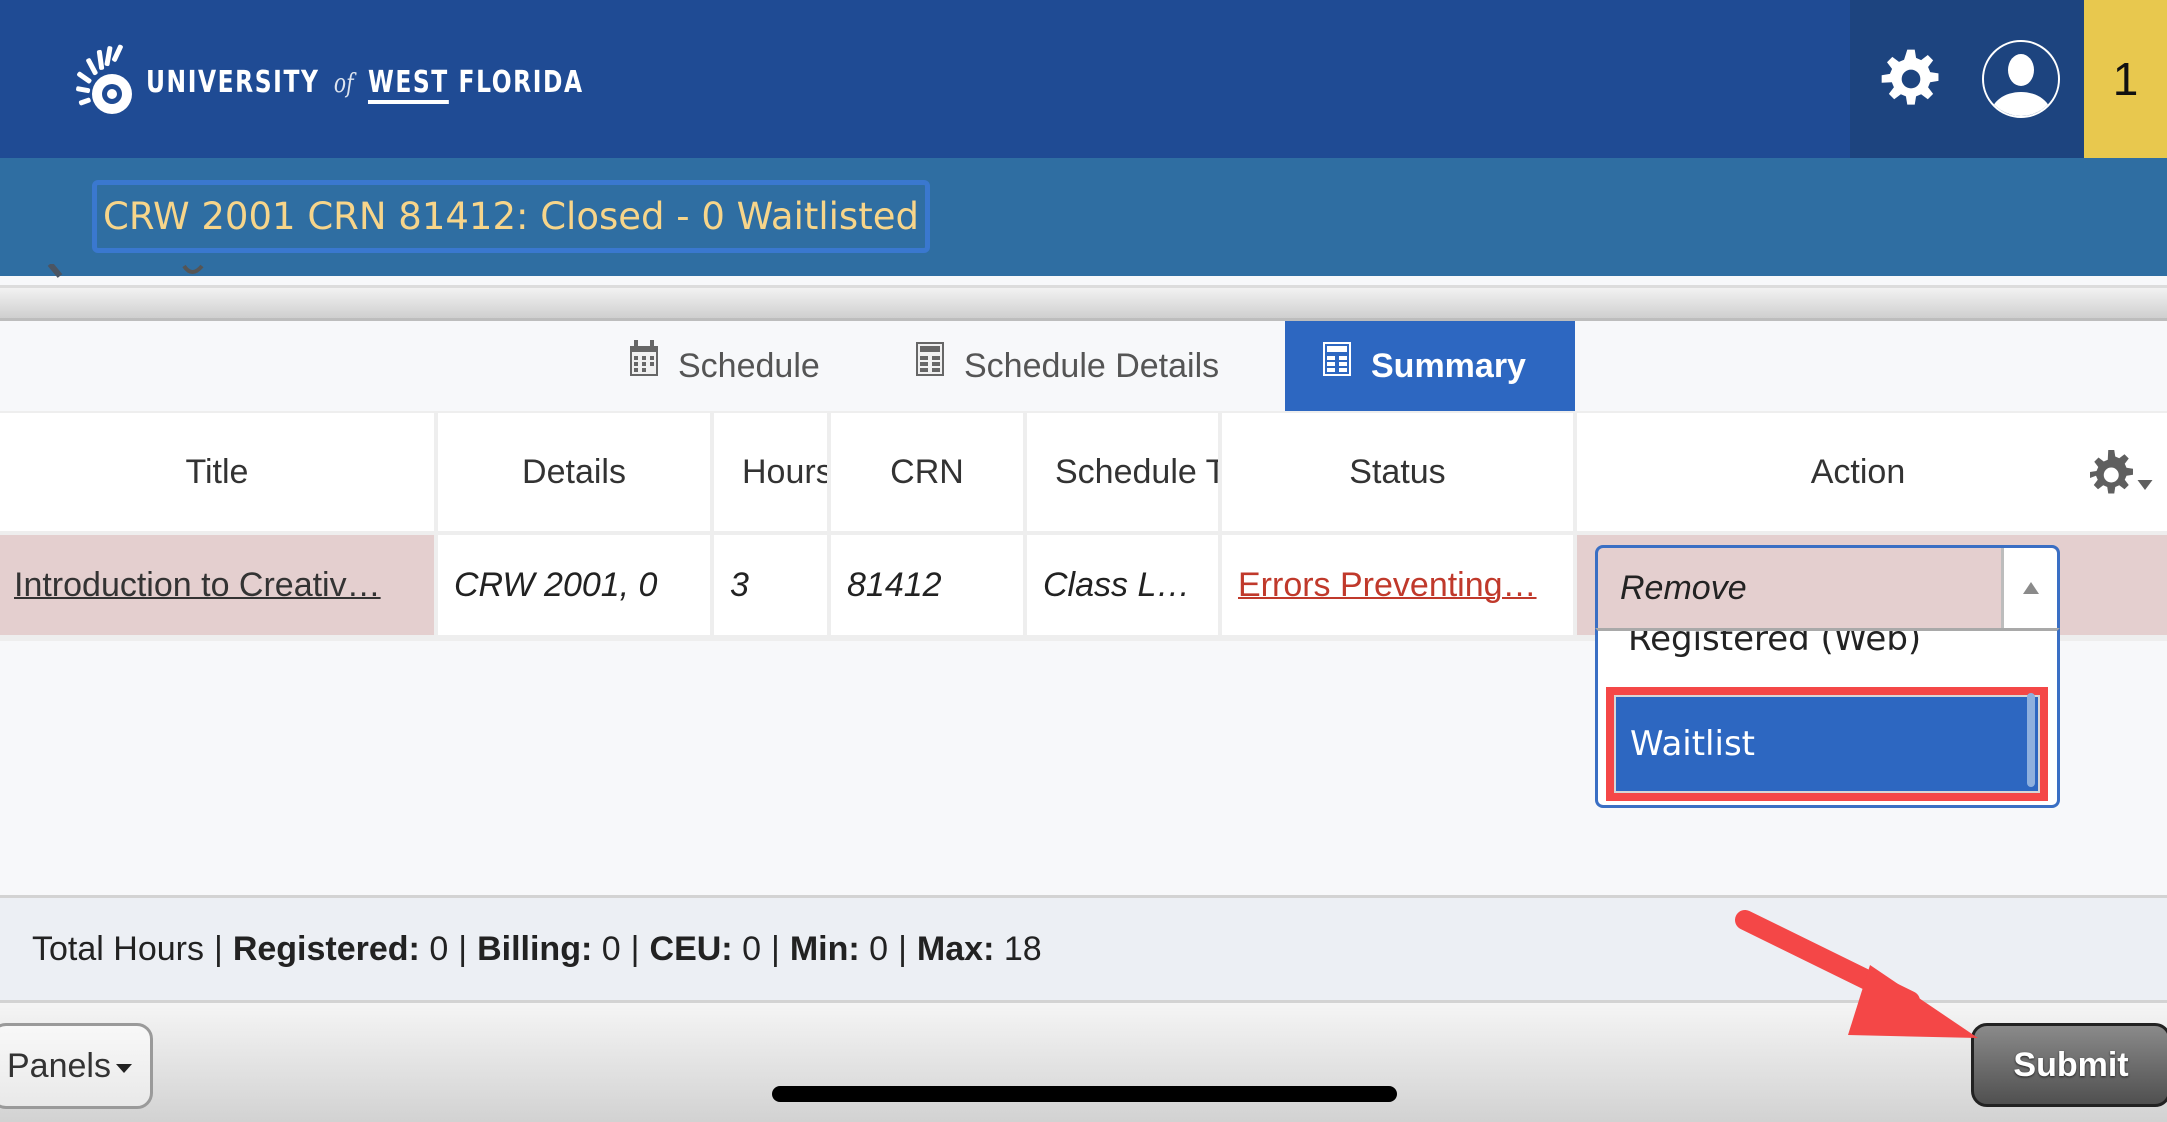  I want to click on toolbar-strip, so click(1083, 303).